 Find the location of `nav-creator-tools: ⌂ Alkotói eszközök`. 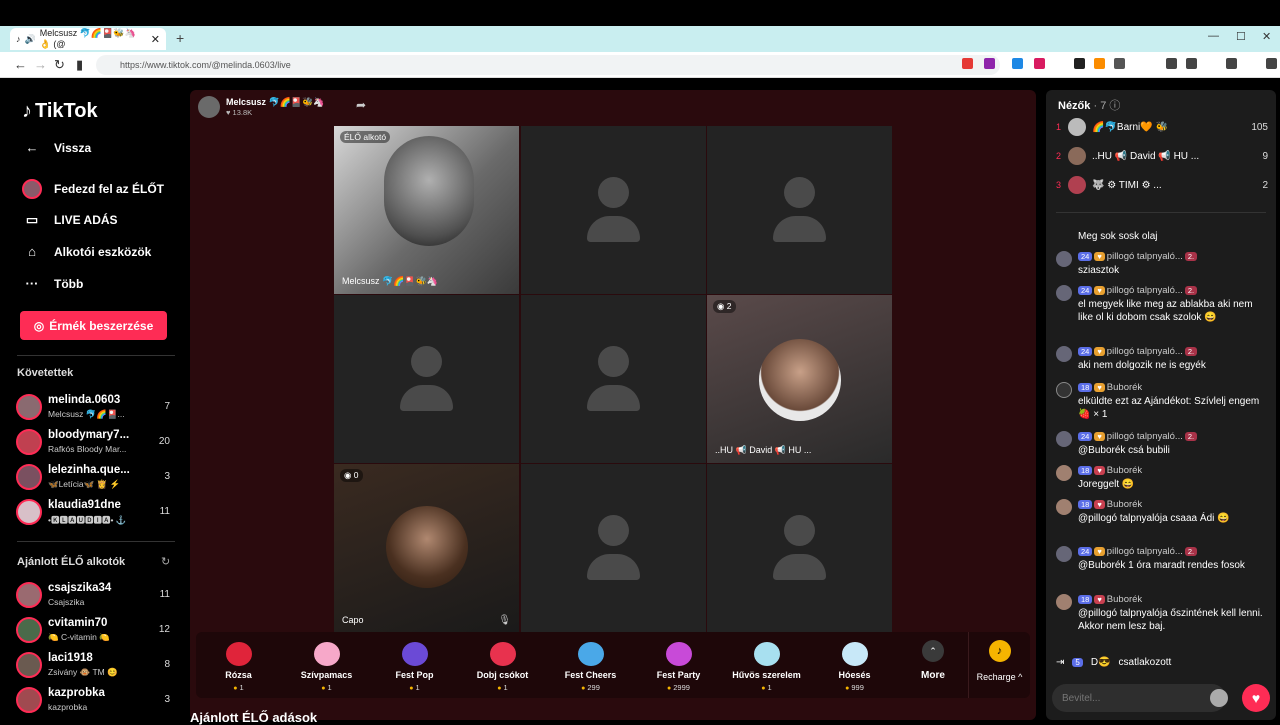

nav-creator-tools: ⌂ Alkotói eszközök is located at coordinates (86, 251).